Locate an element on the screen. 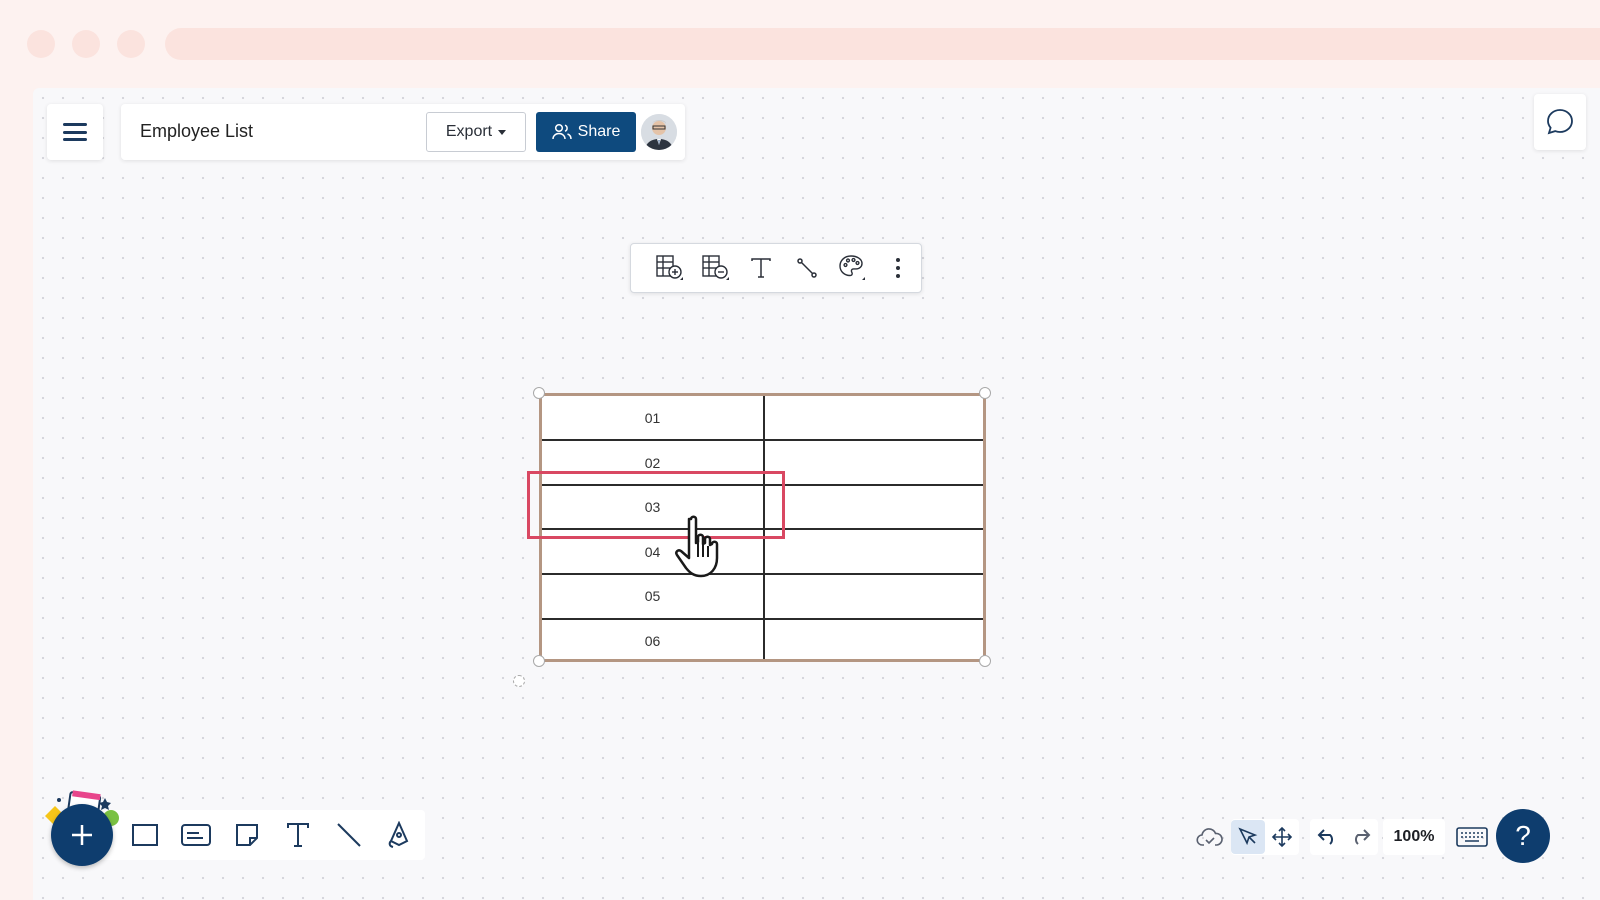 This screenshot has width=1600, height=900. help-button: ? is located at coordinates (1523, 836).